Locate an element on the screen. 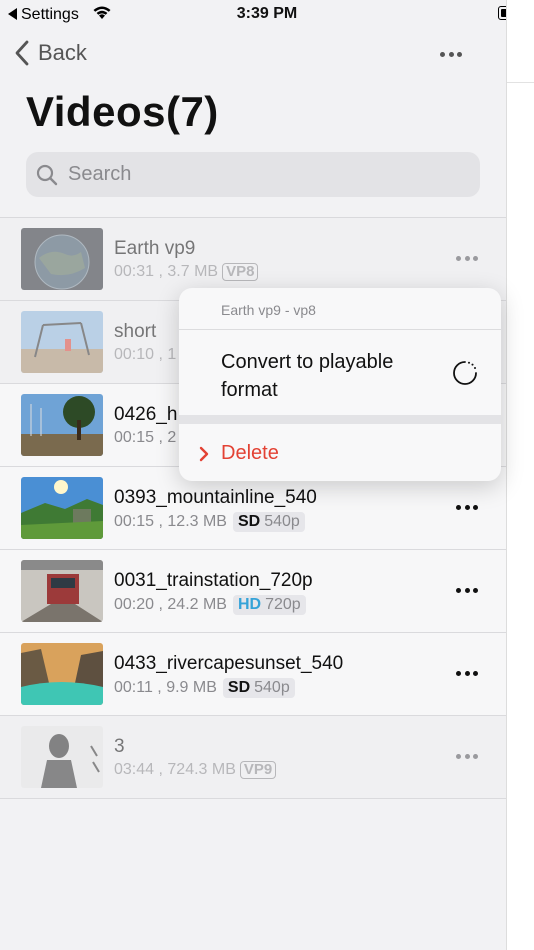  video-size: 12.3 MB is located at coordinates (197, 521).